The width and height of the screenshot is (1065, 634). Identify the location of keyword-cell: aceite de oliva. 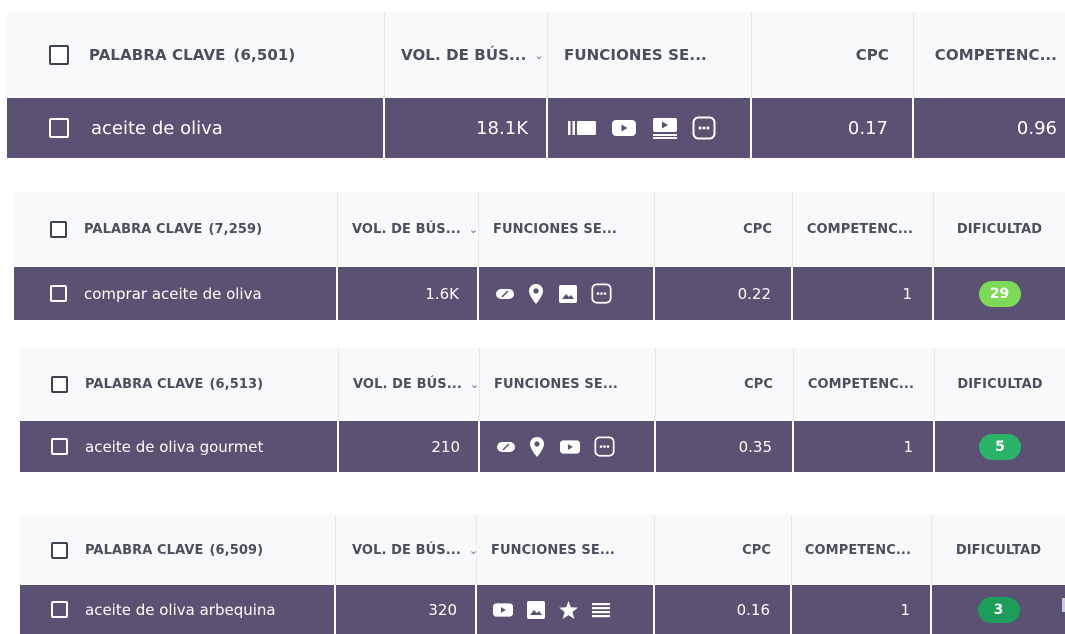
(196, 128).